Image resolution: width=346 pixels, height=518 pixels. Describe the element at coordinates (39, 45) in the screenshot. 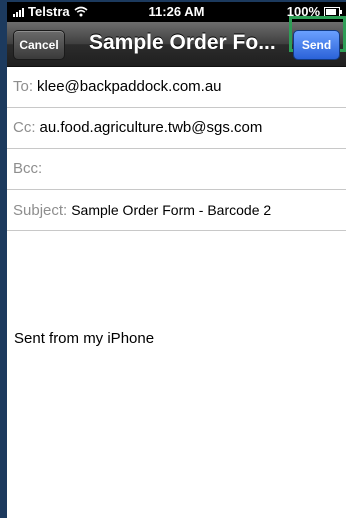

I see `cancel-button: Cancel` at that location.